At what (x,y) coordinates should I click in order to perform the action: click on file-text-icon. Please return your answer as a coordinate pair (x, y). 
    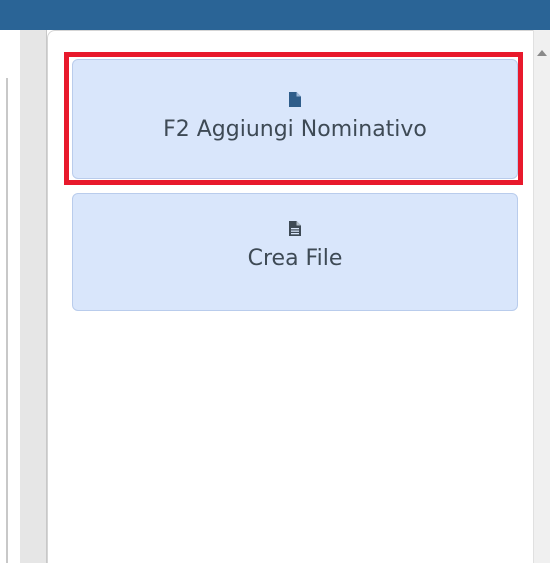
    Looking at the image, I should click on (295, 228).